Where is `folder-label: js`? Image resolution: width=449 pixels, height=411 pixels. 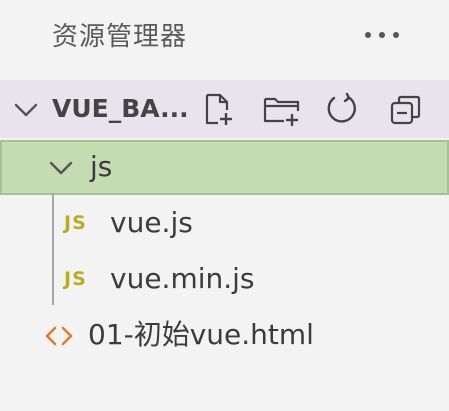
folder-label: js is located at coordinates (101, 166).